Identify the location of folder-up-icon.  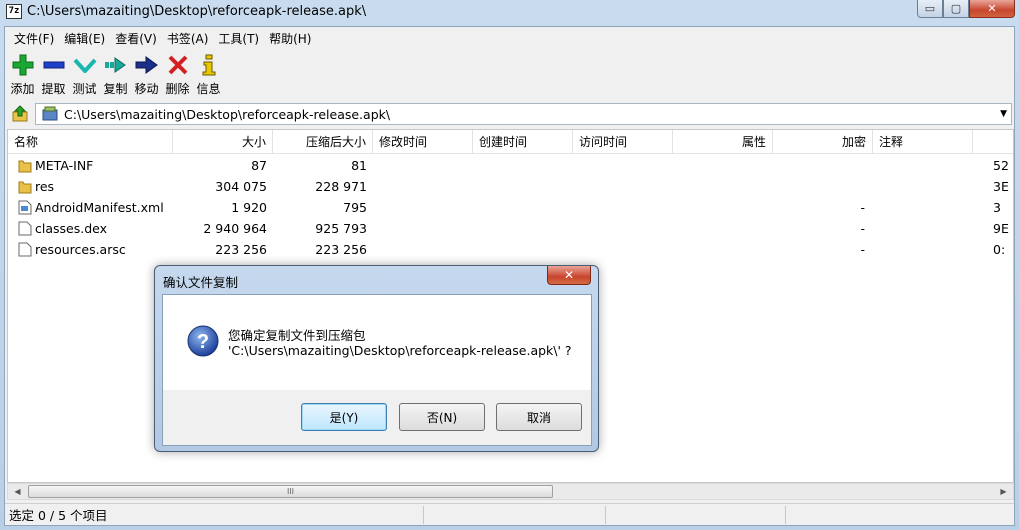
(20, 114).